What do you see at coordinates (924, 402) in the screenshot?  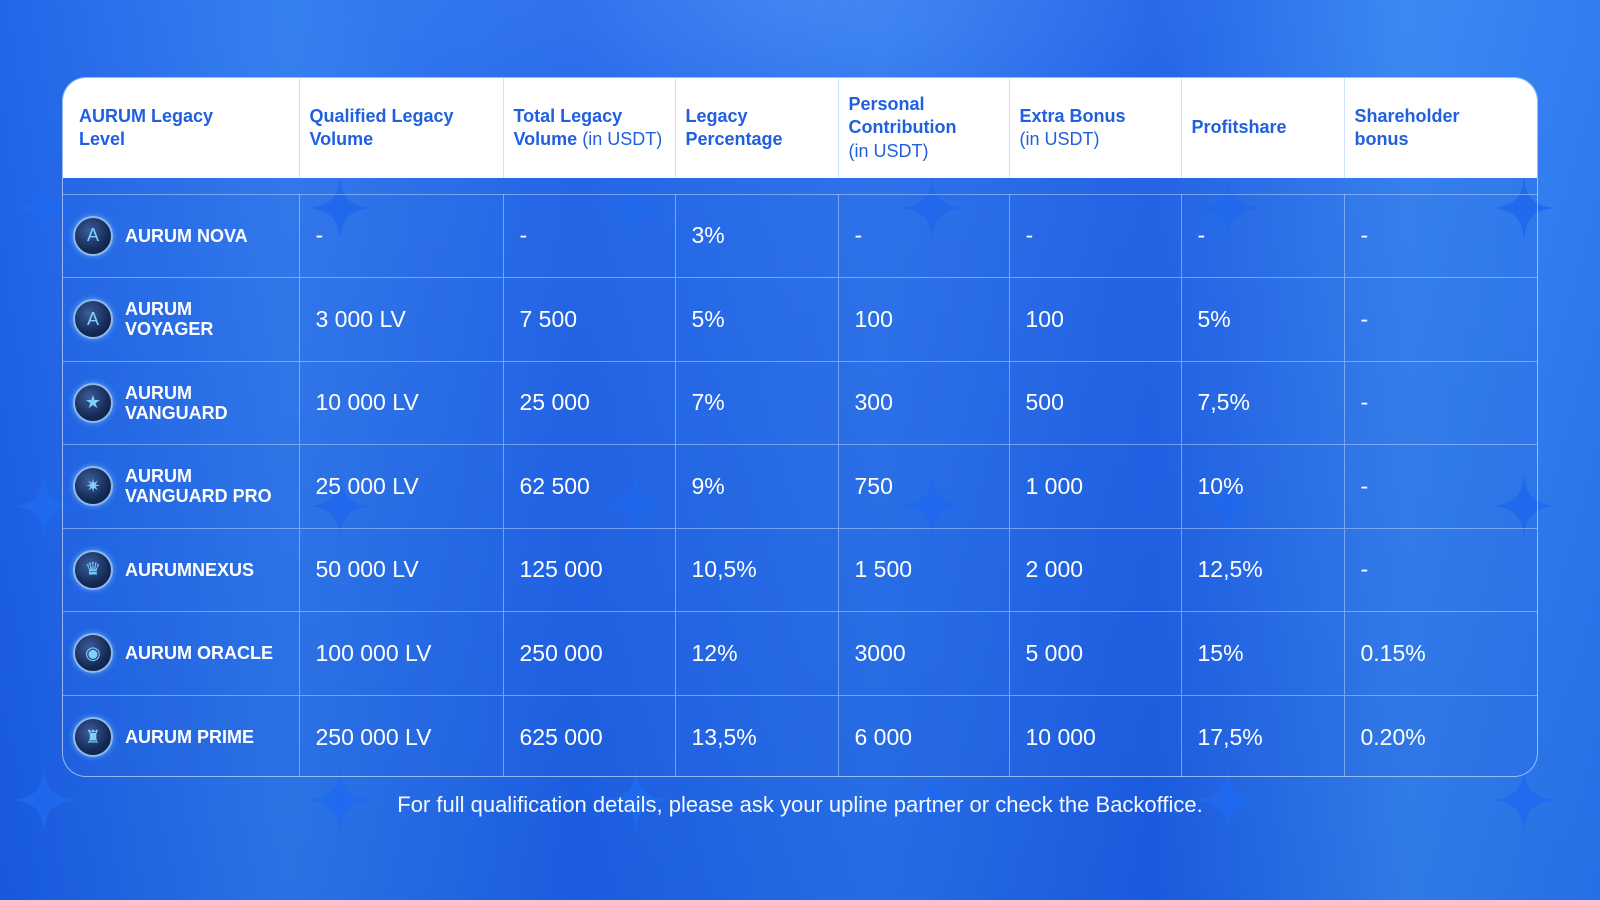 I see `cell-personal: 300` at bounding box center [924, 402].